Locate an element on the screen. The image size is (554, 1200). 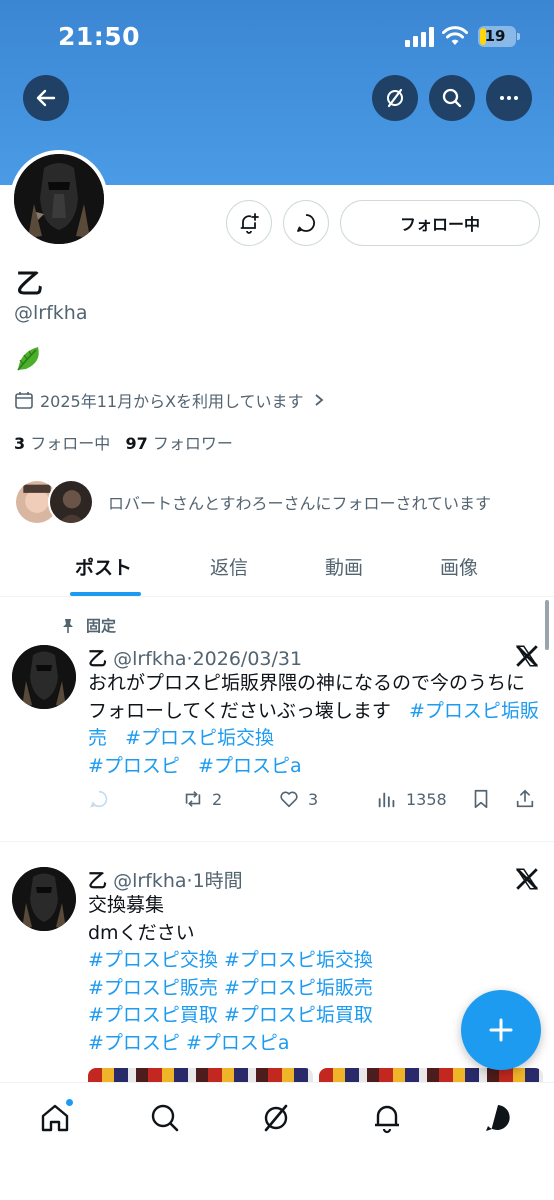
joined-date: 2025年11月からXを利用しています is located at coordinates (173, 400).